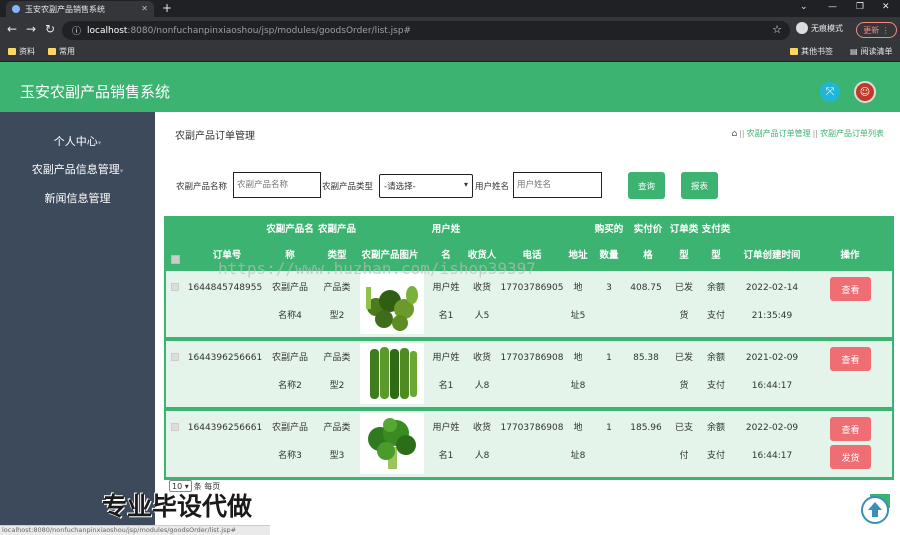 The width and height of the screenshot is (900, 535). Describe the element at coordinates (772, 255) in the screenshot. I see `col-created: 订单创建时间` at that location.